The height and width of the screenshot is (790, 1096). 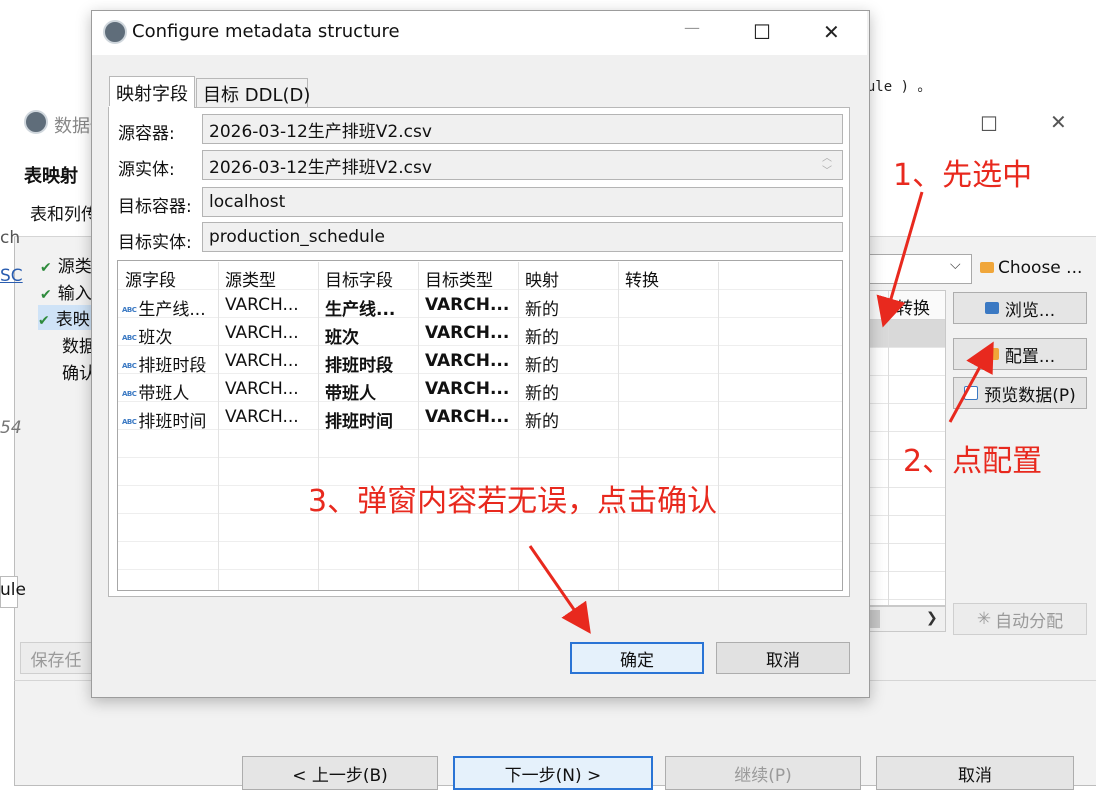 What do you see at coordinates (559, 589) in the screenshot?
I see `arrow-to-ok-button` at bounding box center [559, 589].